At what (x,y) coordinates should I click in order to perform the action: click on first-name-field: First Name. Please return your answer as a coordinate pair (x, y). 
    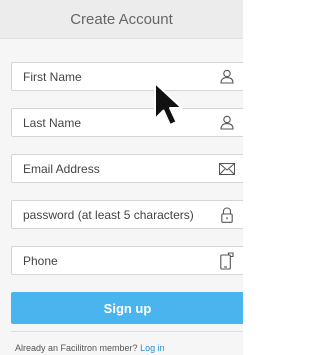
    Looking at the image, I should click on (127, 76).